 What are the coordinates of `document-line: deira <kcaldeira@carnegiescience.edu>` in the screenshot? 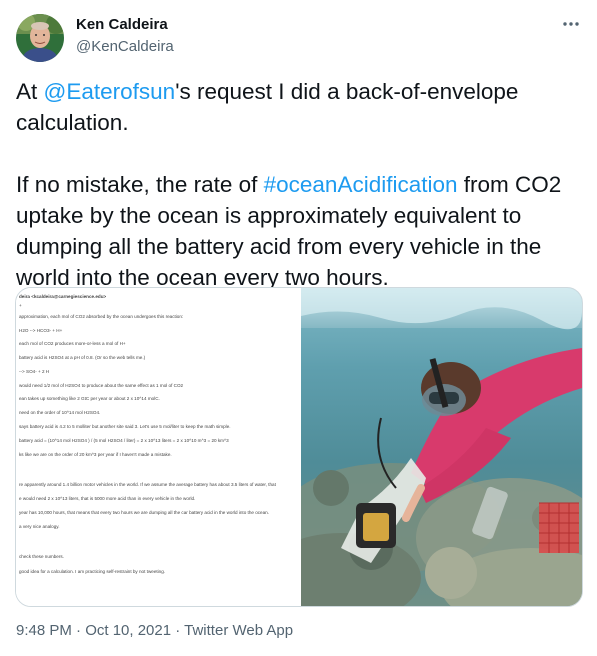 It's located at (63, 296).